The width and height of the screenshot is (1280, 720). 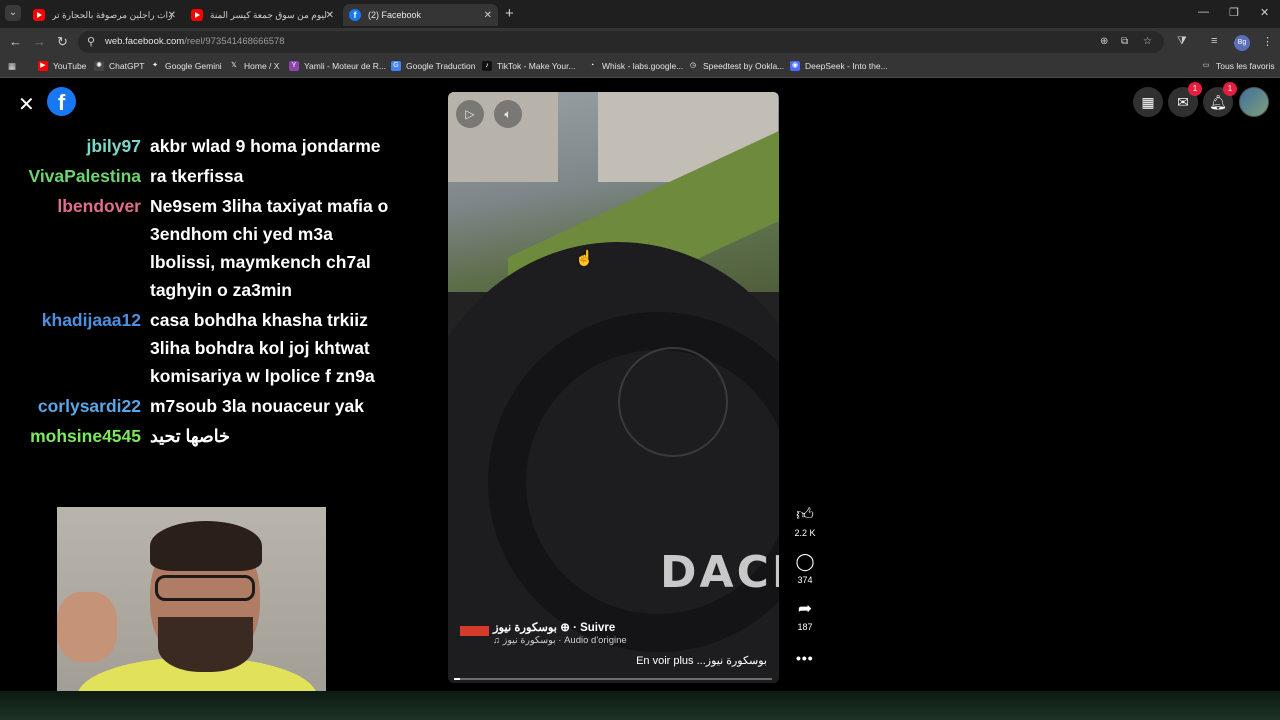 What do you see at coordinates (85, 436) in the screenshot?
I see `chat-username: mohsine4545` at bounding box center [85, 436].